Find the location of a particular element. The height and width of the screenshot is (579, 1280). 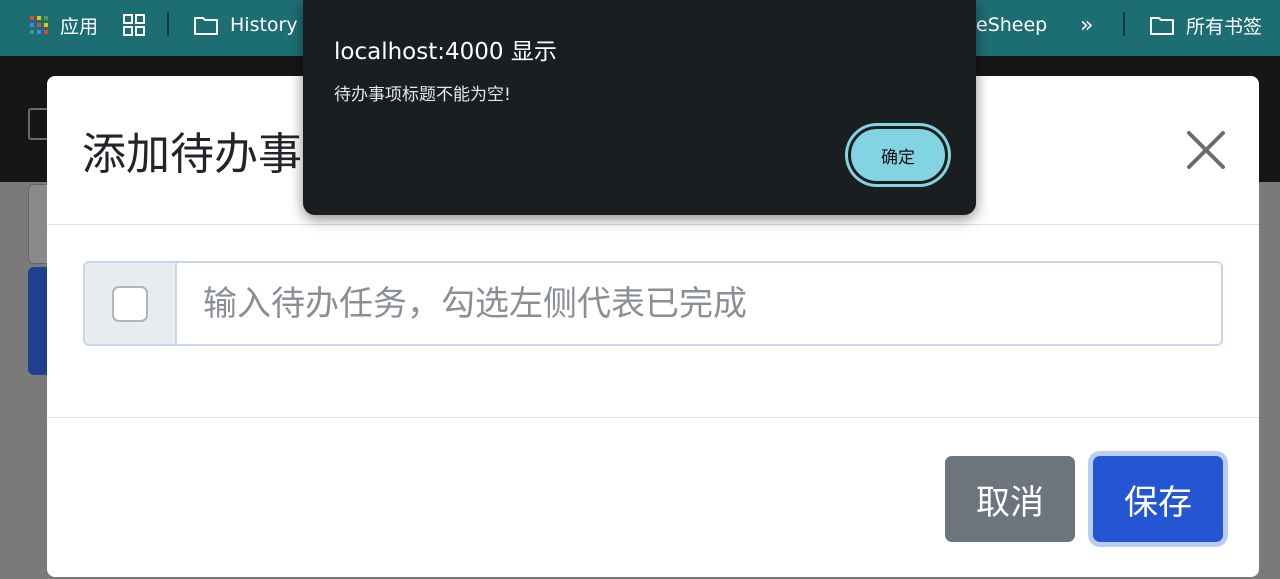

bookmark-esheep-label: eSheep is located at coordinates (1012, 25).